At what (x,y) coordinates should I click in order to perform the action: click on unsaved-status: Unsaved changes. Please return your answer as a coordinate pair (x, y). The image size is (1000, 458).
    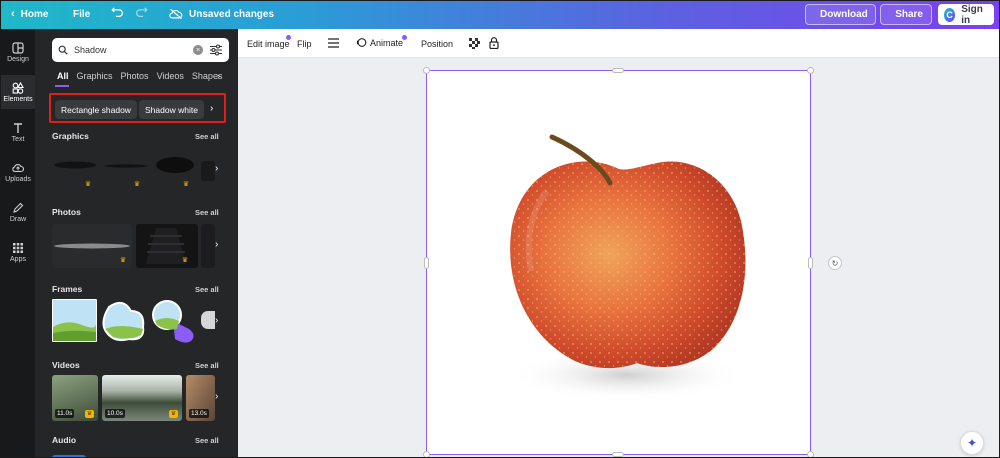
    Looking at the image, I should click on (221, 14).